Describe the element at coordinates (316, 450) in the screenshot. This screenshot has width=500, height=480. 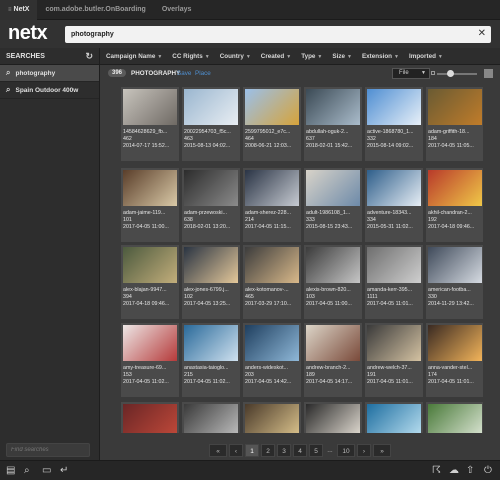
I see `page-button-5: 5` at that location.